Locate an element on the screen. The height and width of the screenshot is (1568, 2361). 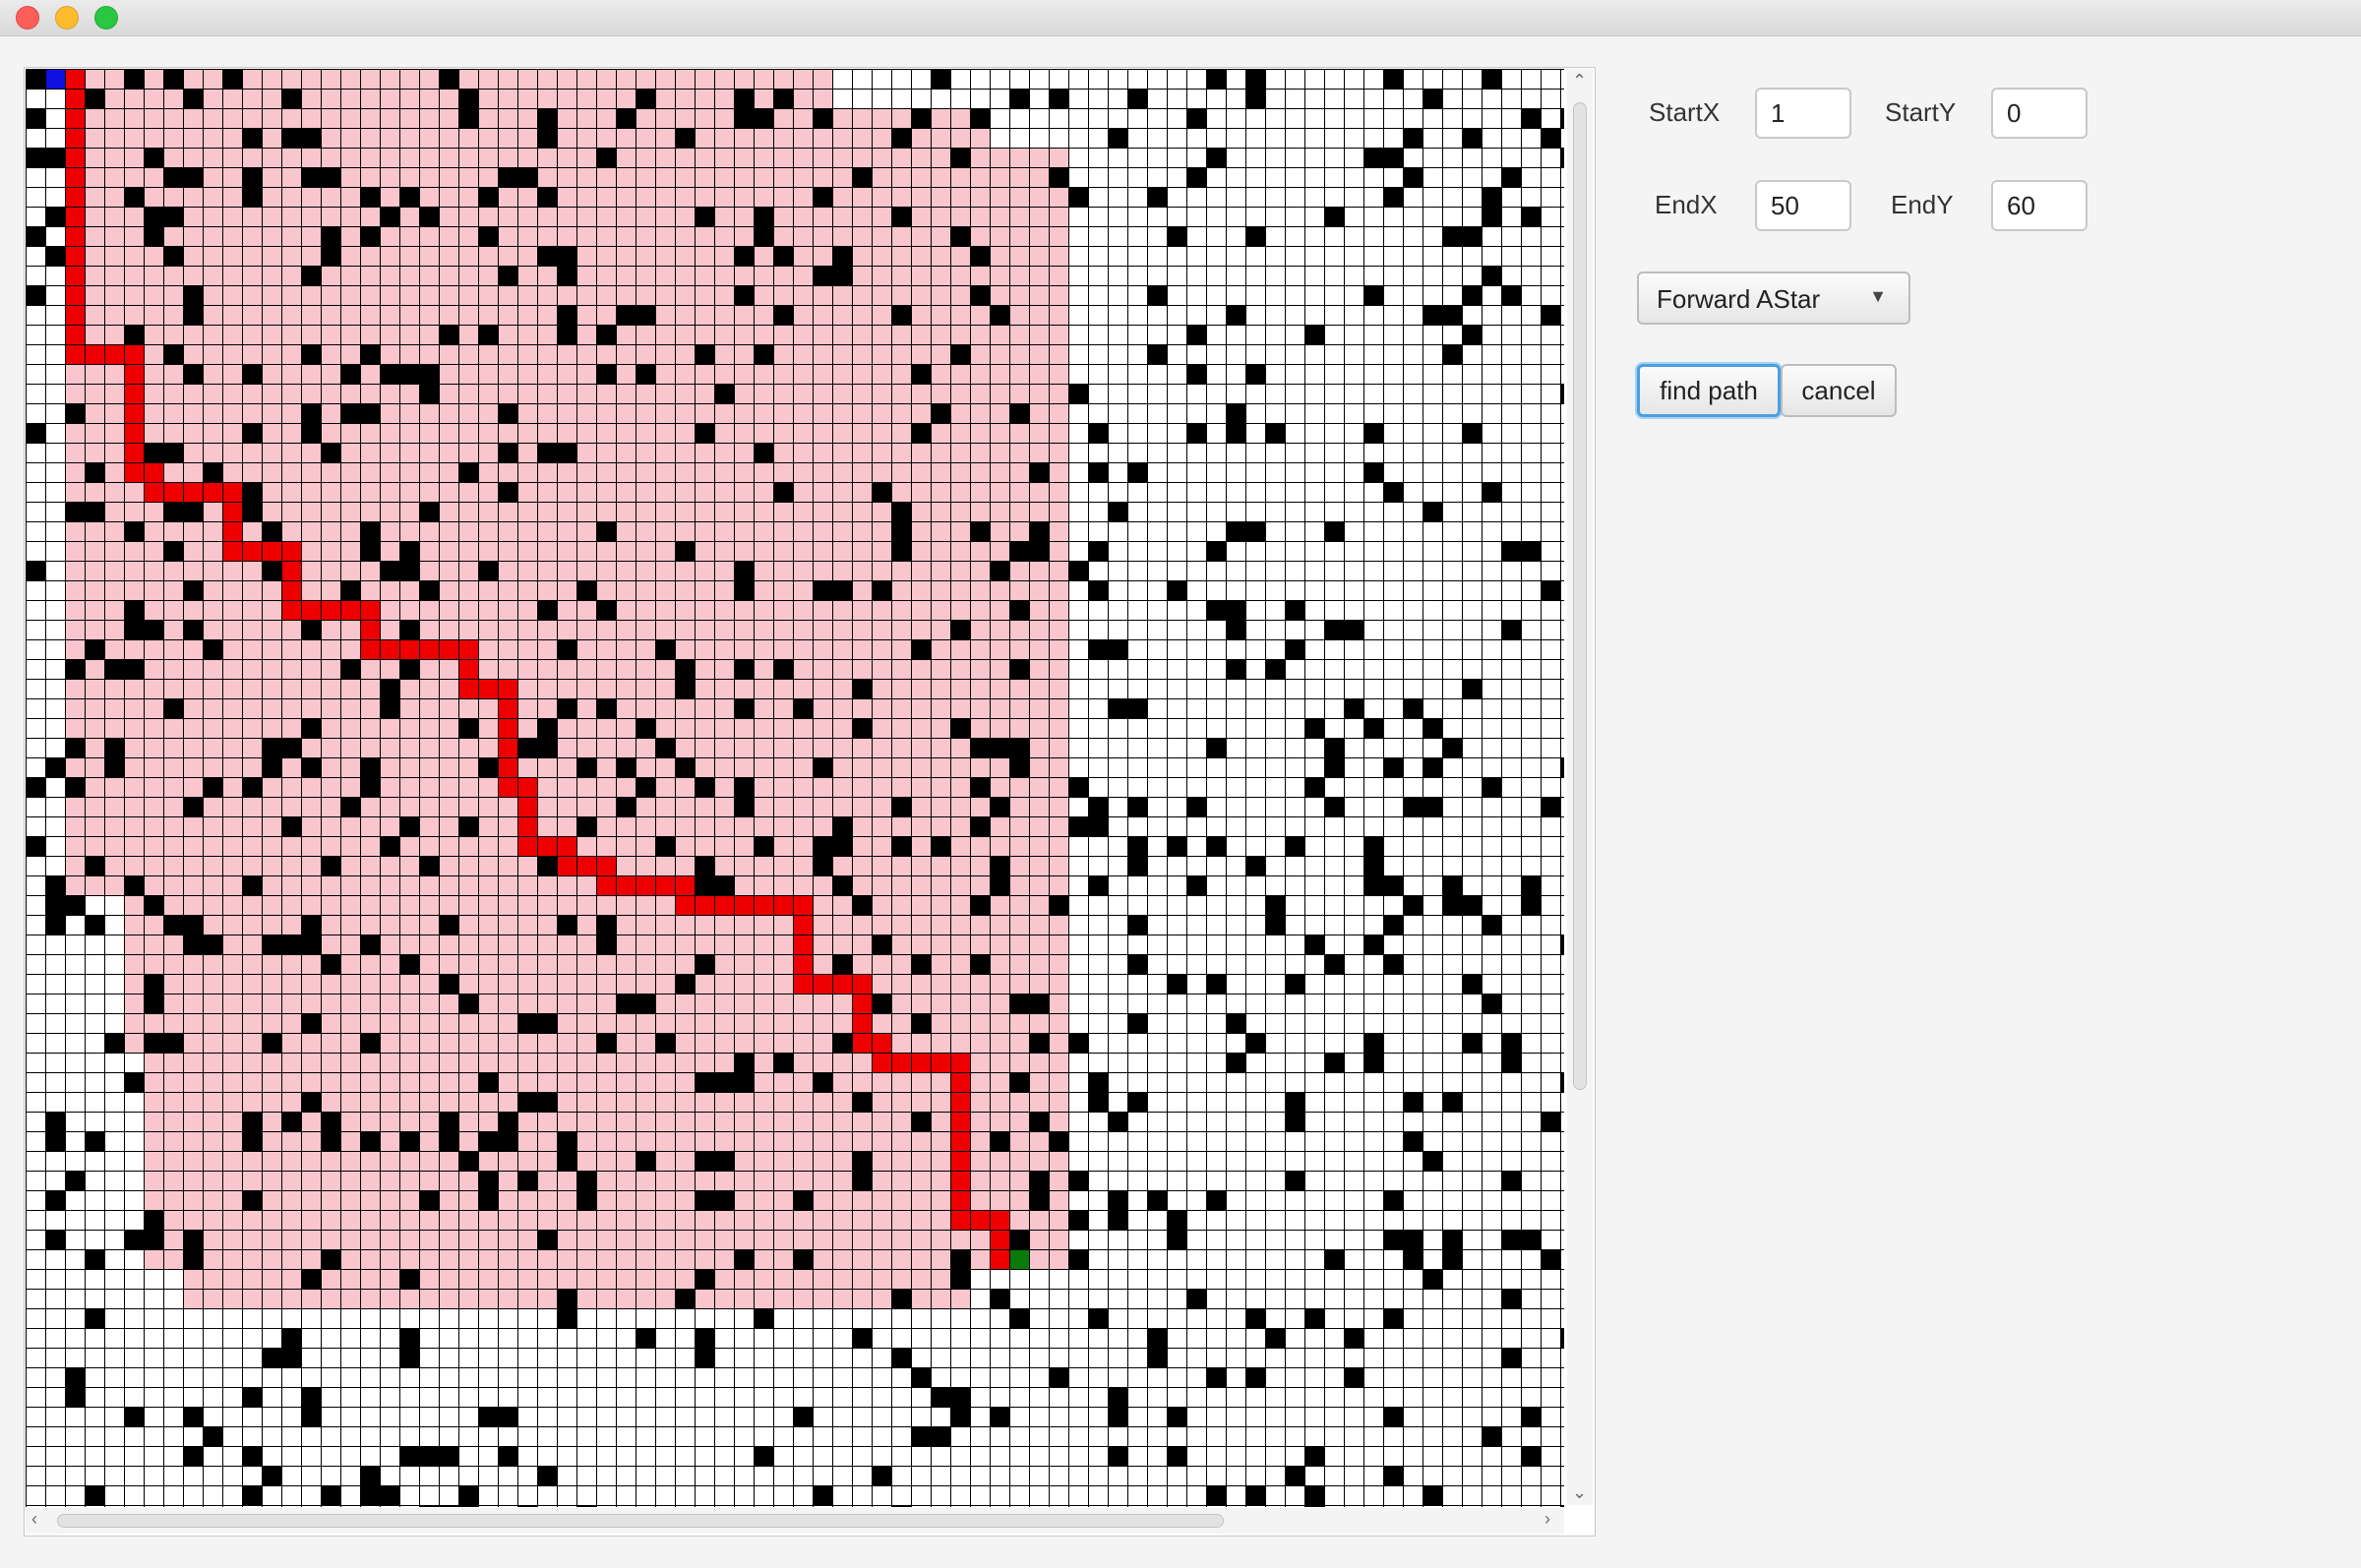
horizontal-scrollbar: ‹ › is located at coordinates (795, 1521).